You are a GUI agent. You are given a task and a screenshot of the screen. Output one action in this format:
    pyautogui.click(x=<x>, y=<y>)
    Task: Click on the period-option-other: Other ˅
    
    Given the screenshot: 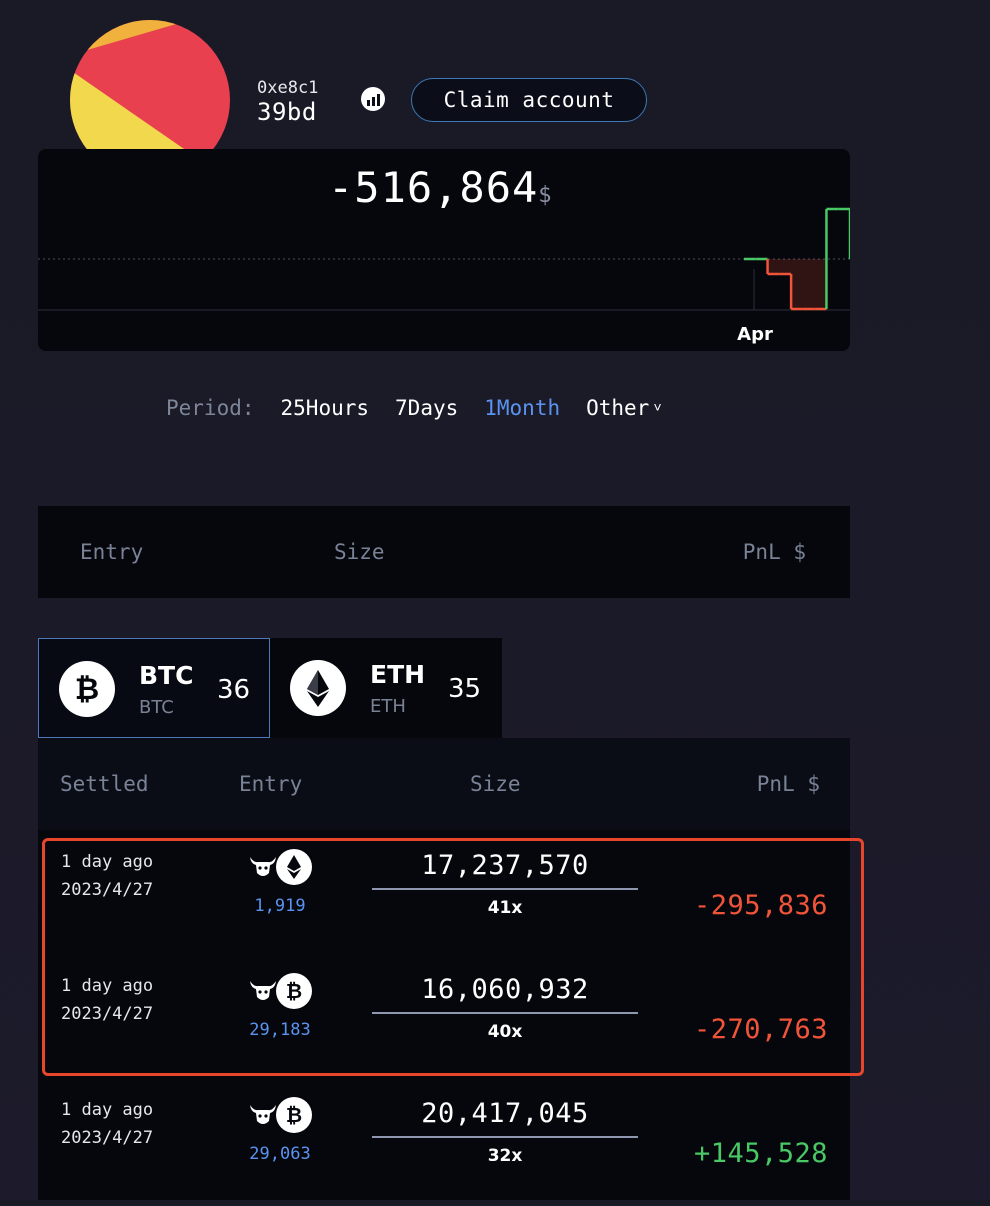 What is the action you would take?
    pyautogui.click(x=624, y=408)
    